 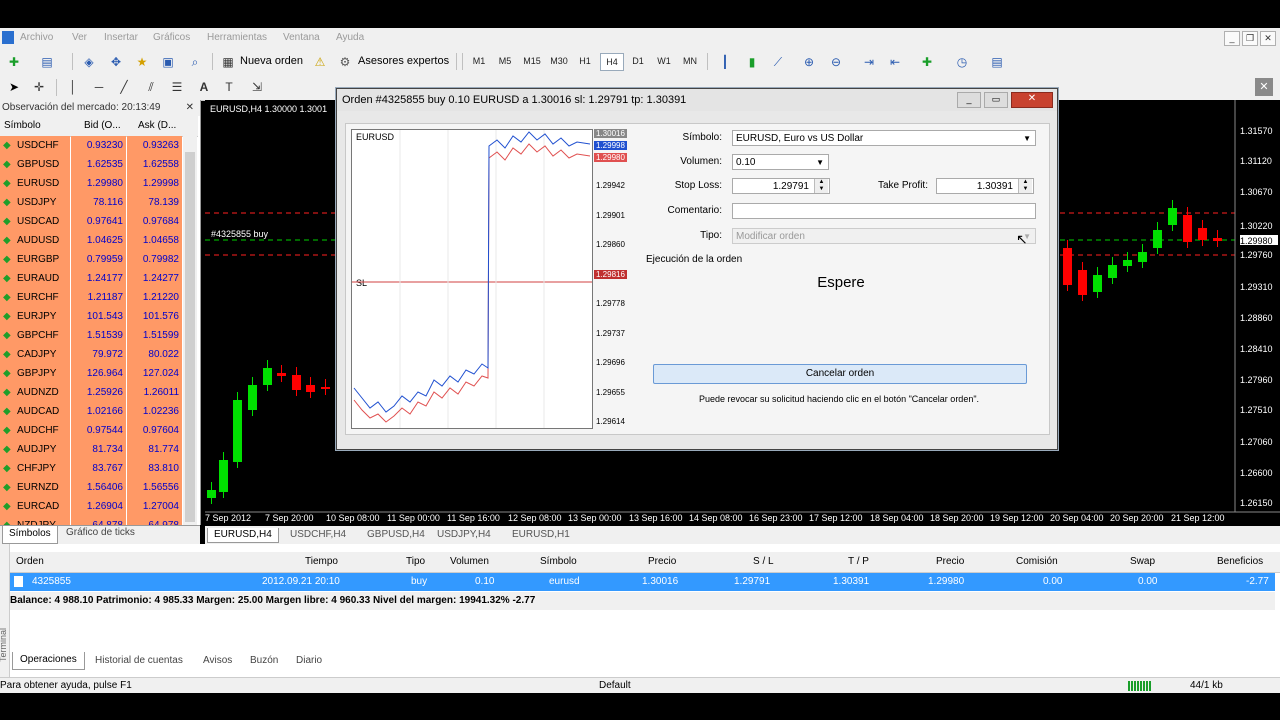 I want to click on tf-mn: MN, so click(x=690, y=61).